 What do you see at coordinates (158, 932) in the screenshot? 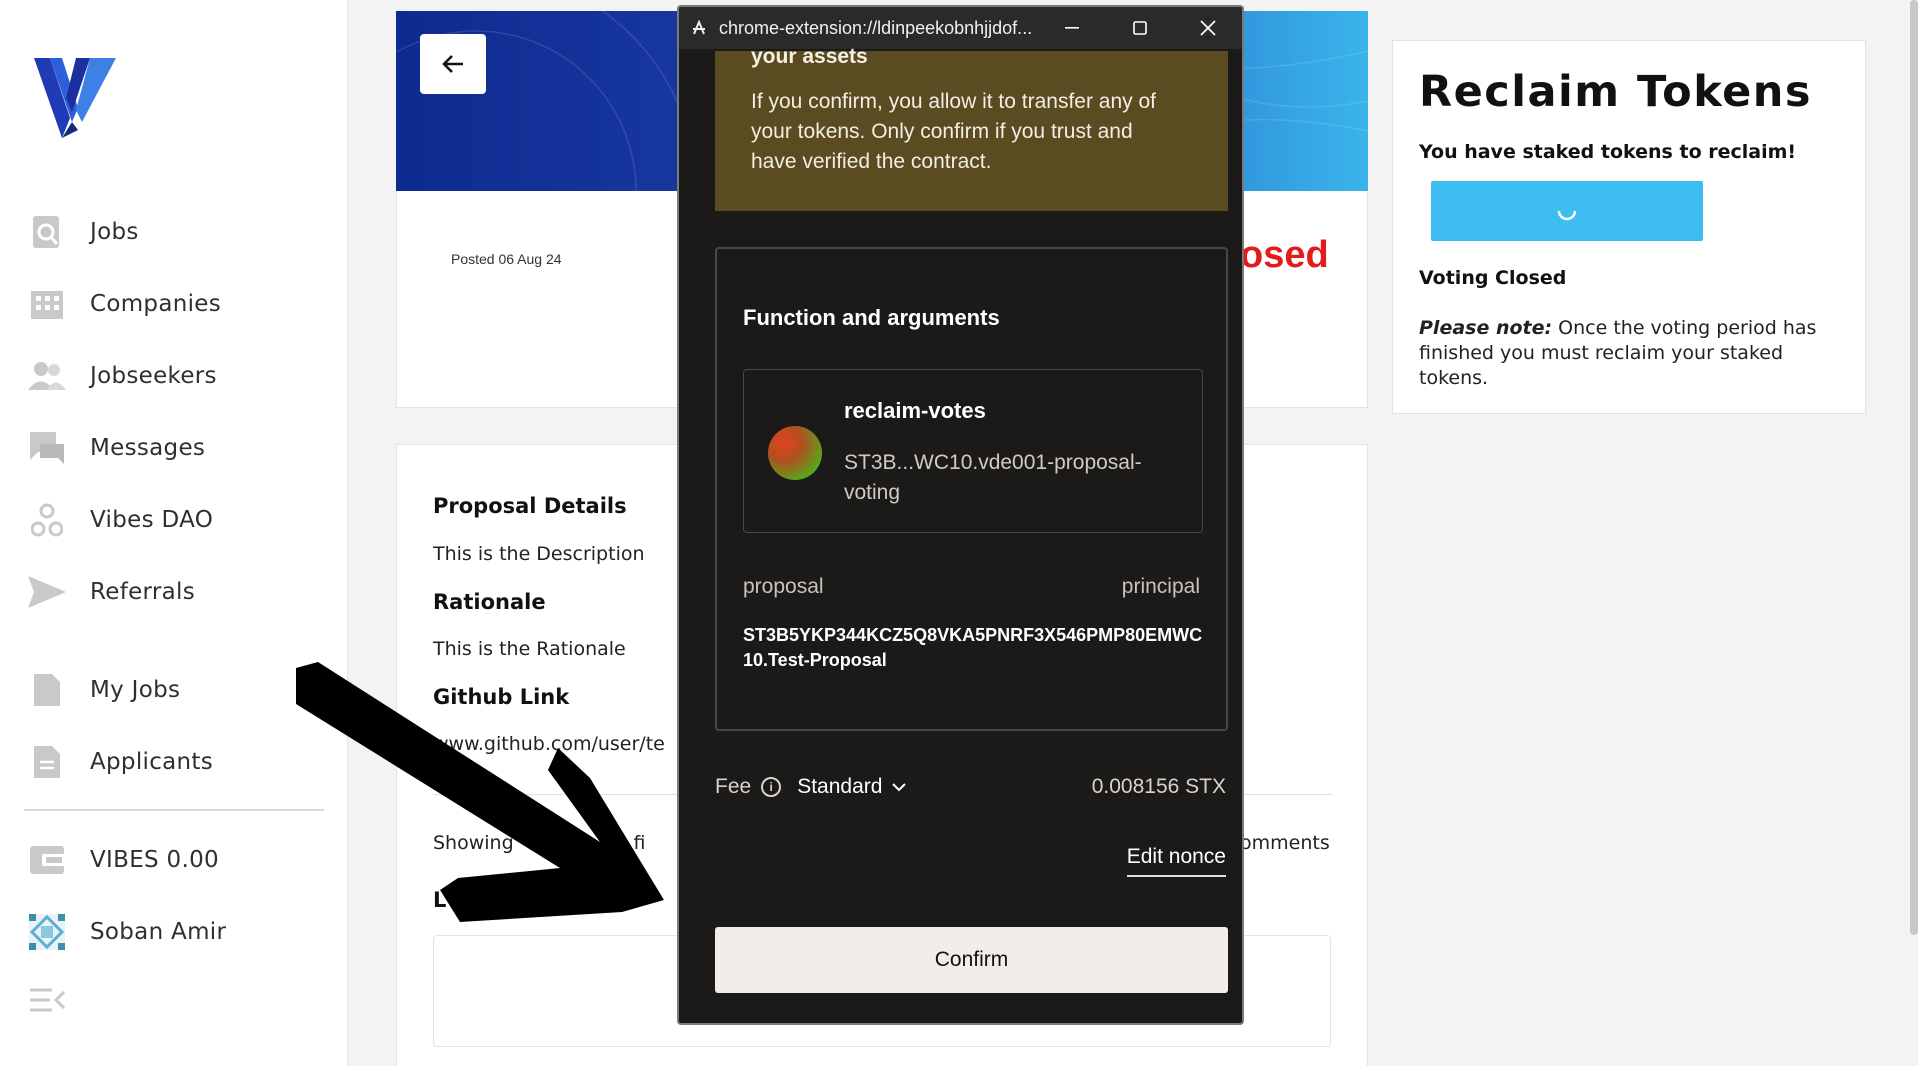
I see `sidebar-item-label: Soban Amir` at bounding box center [158, 932].